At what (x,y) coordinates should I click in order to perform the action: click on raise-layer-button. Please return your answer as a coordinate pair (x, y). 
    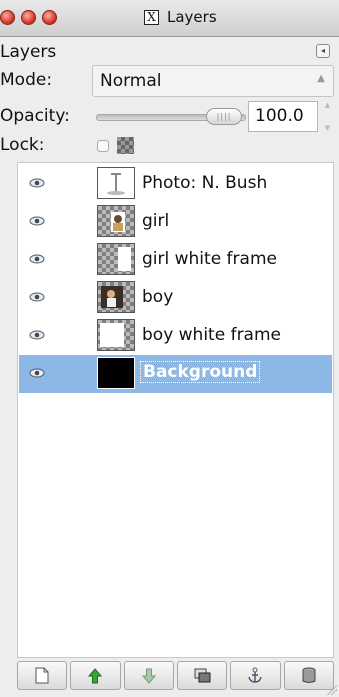
    Looking at the image, I should click on (95, 675).